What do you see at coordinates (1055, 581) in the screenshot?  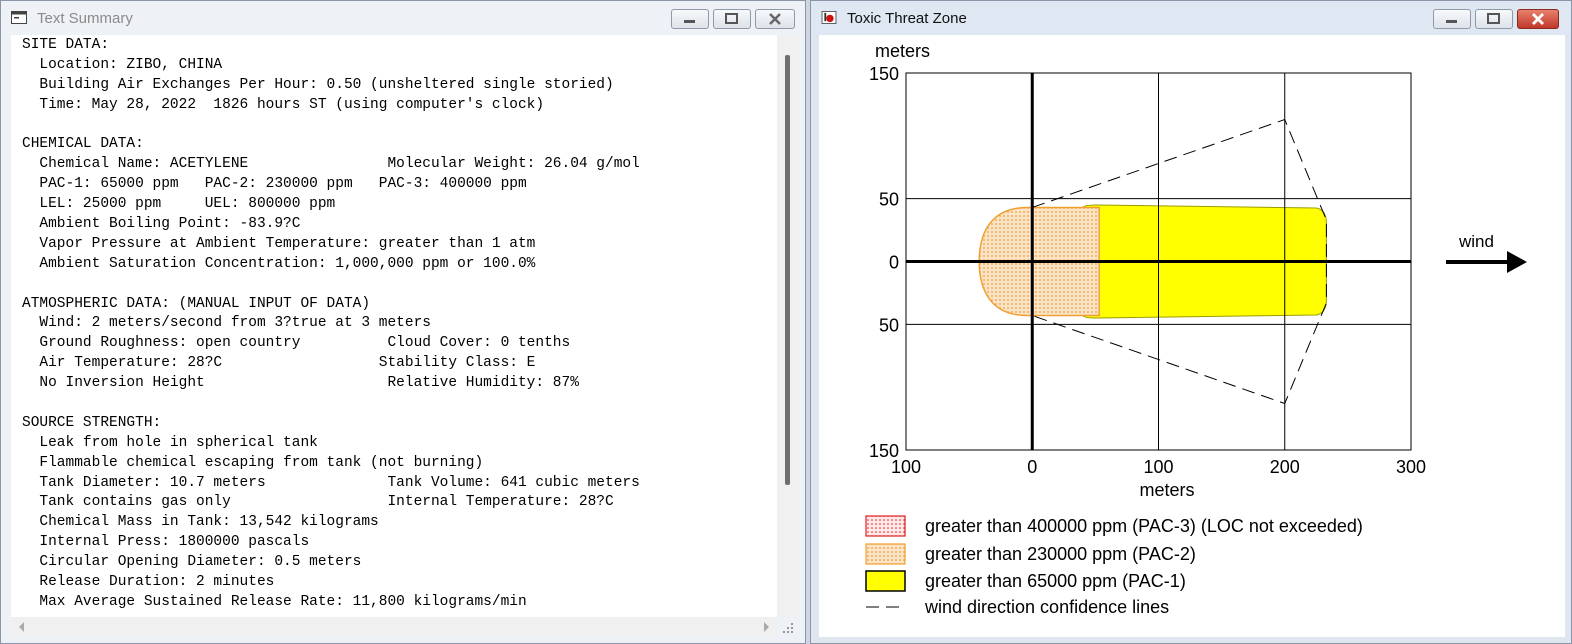 I see `legend-label: greater than 65000 ppm (PAC-1)` at bounding box center [1055, 581].